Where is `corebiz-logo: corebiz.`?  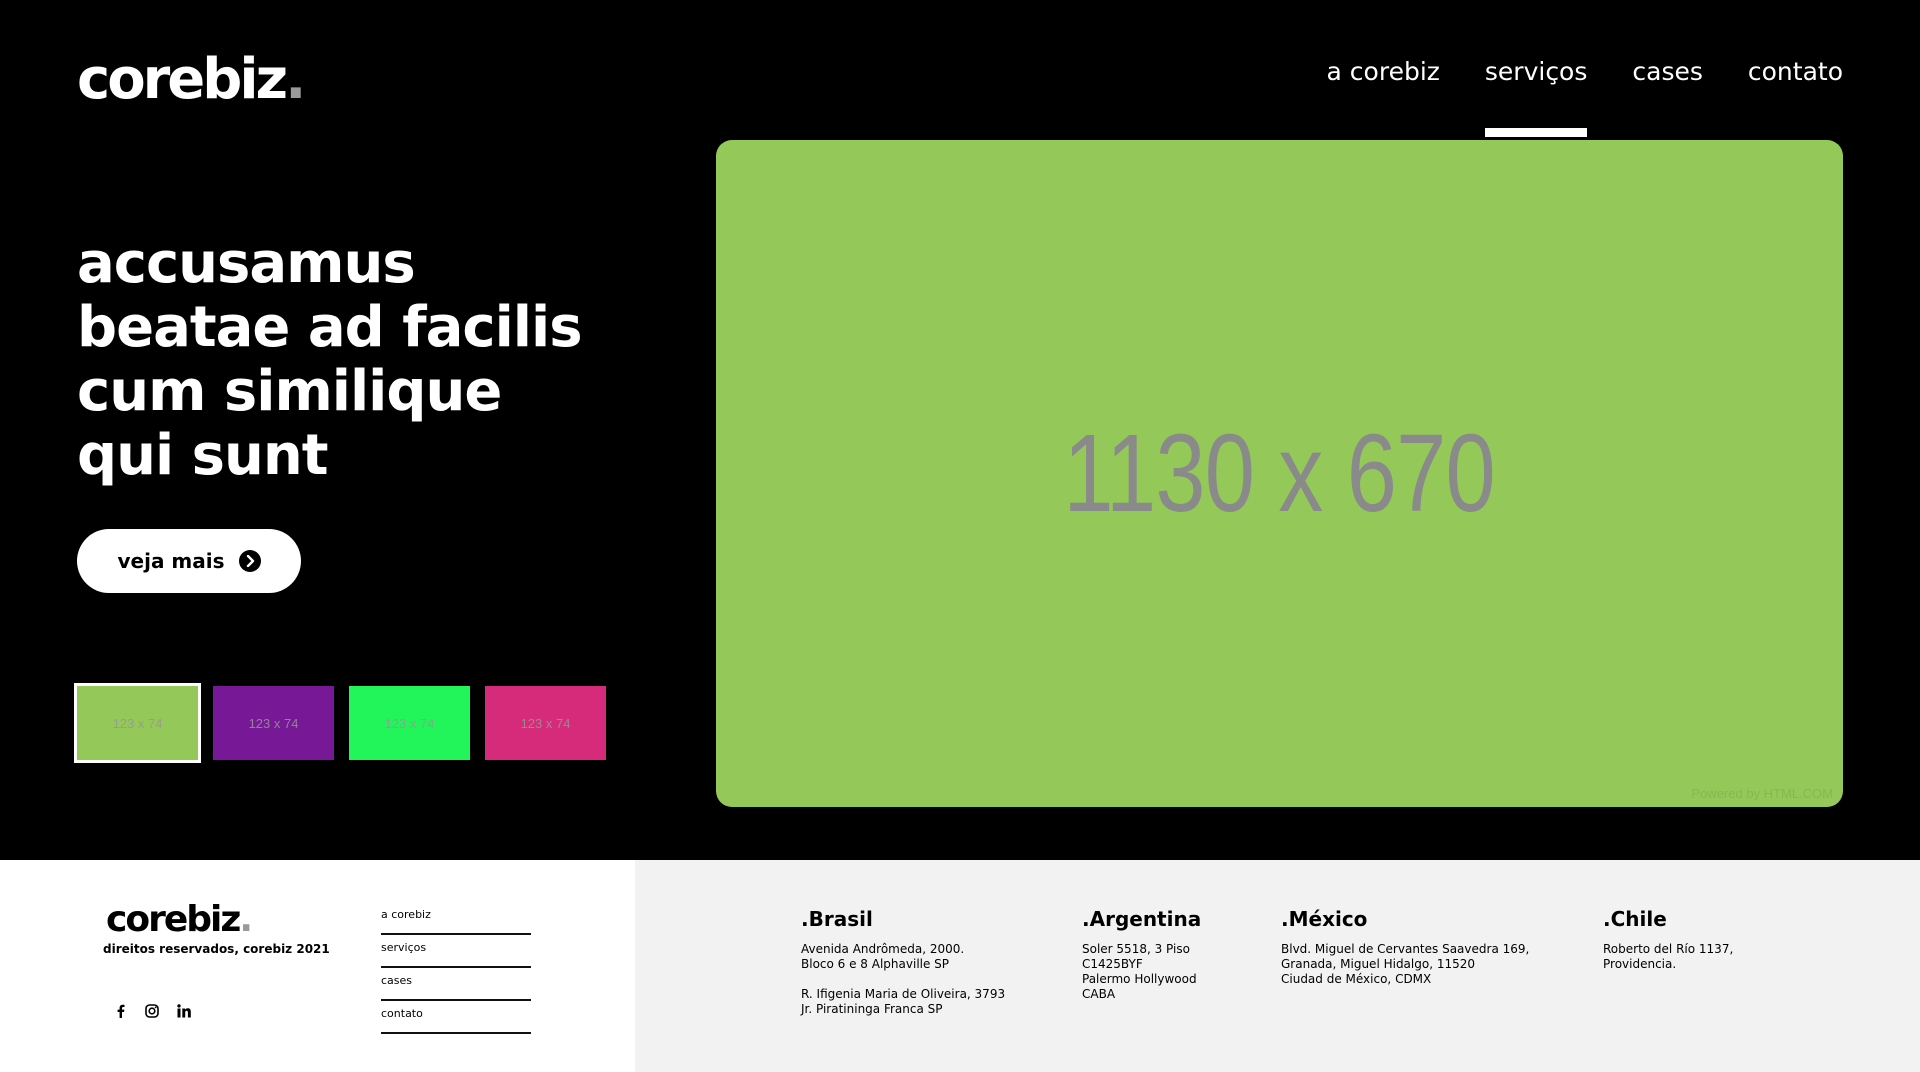
corebiz-logo: corebiz. is located at coordinates (191, 79).